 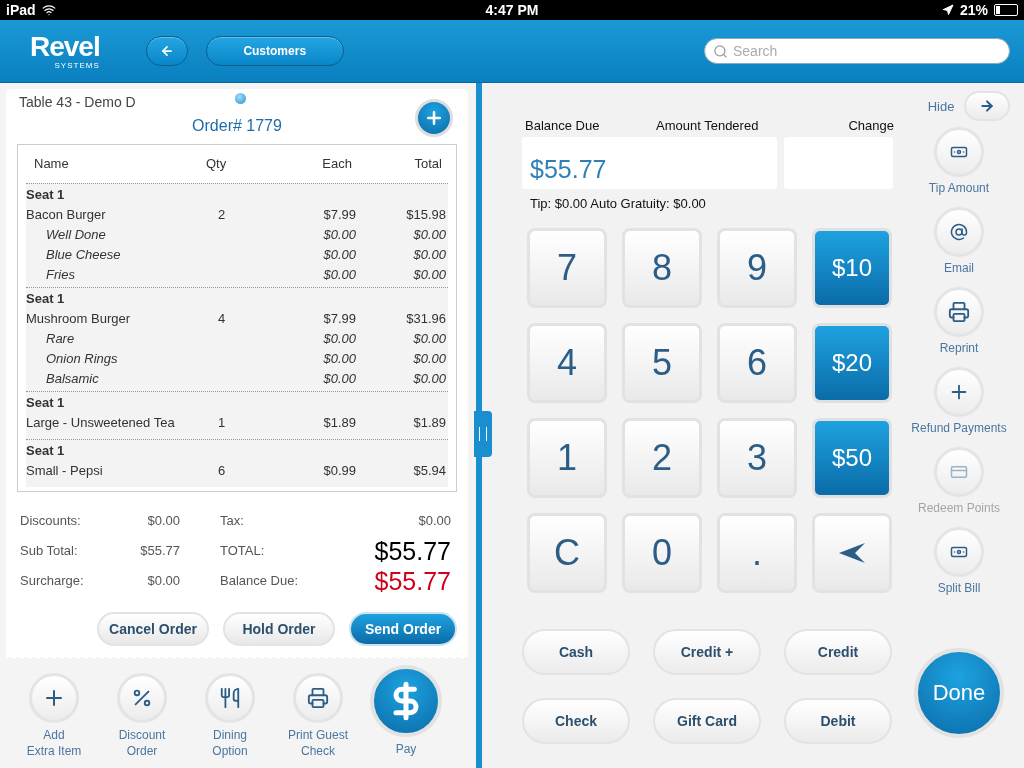 What do you see at coordinates (232, 521) in the screenshot?
I see `summary-label: Tax:` at bounding box center [232, 521].